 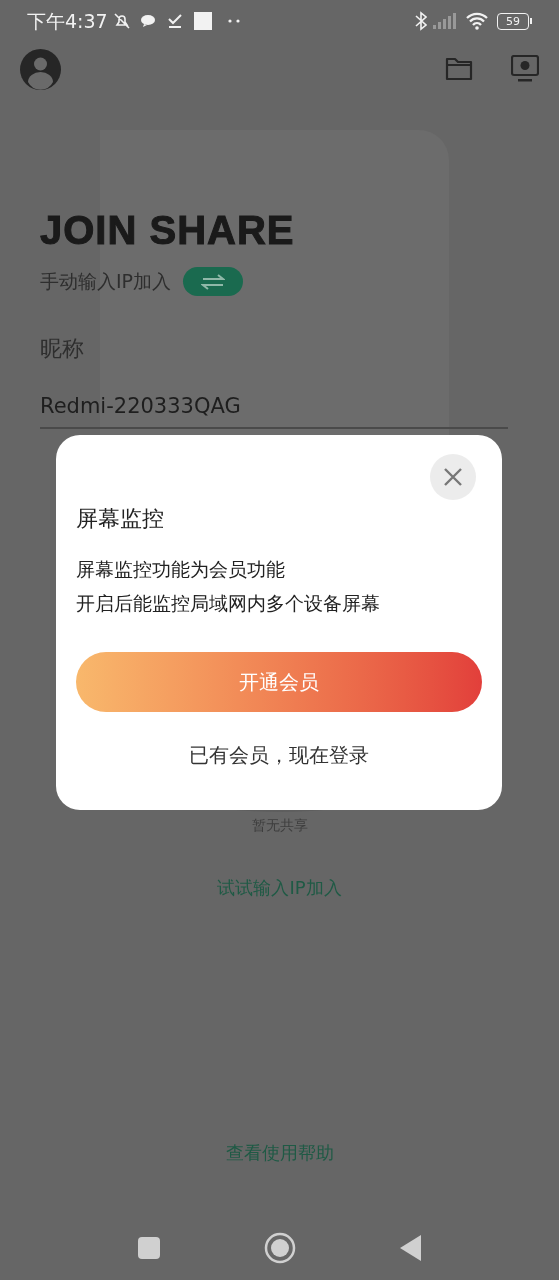 I want to click on app-title: JOIN SHARE, so click(x=168, y=230).